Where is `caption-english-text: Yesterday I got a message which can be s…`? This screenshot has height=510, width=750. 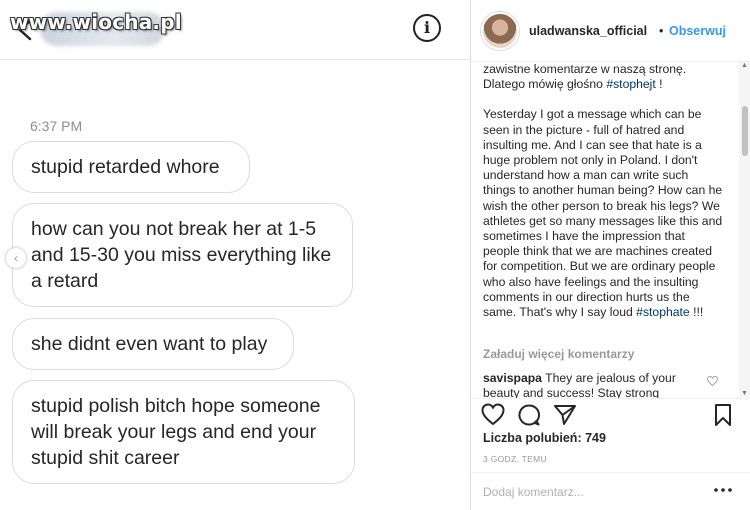
caption-english-text: Yesterday I got a message which can be s… is located at coordinates (603, 213).